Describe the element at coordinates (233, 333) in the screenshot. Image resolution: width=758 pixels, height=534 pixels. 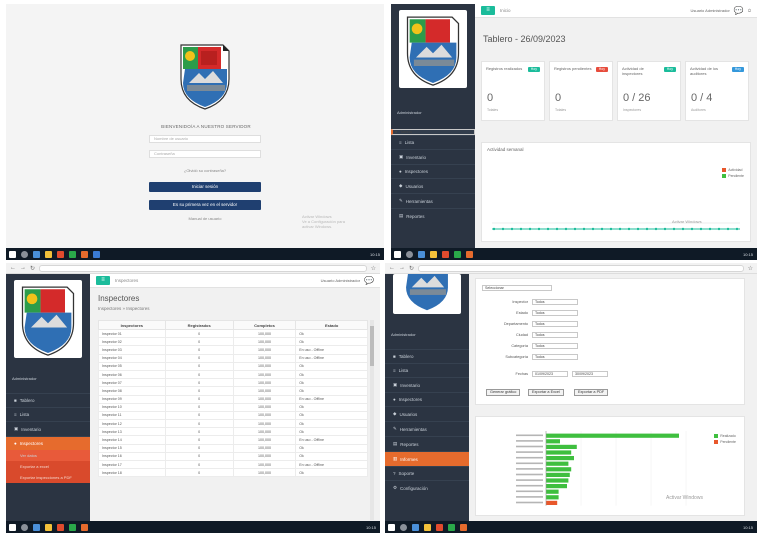
I see `table-row: Inspector 01 0 100,000 Ok` at that location.